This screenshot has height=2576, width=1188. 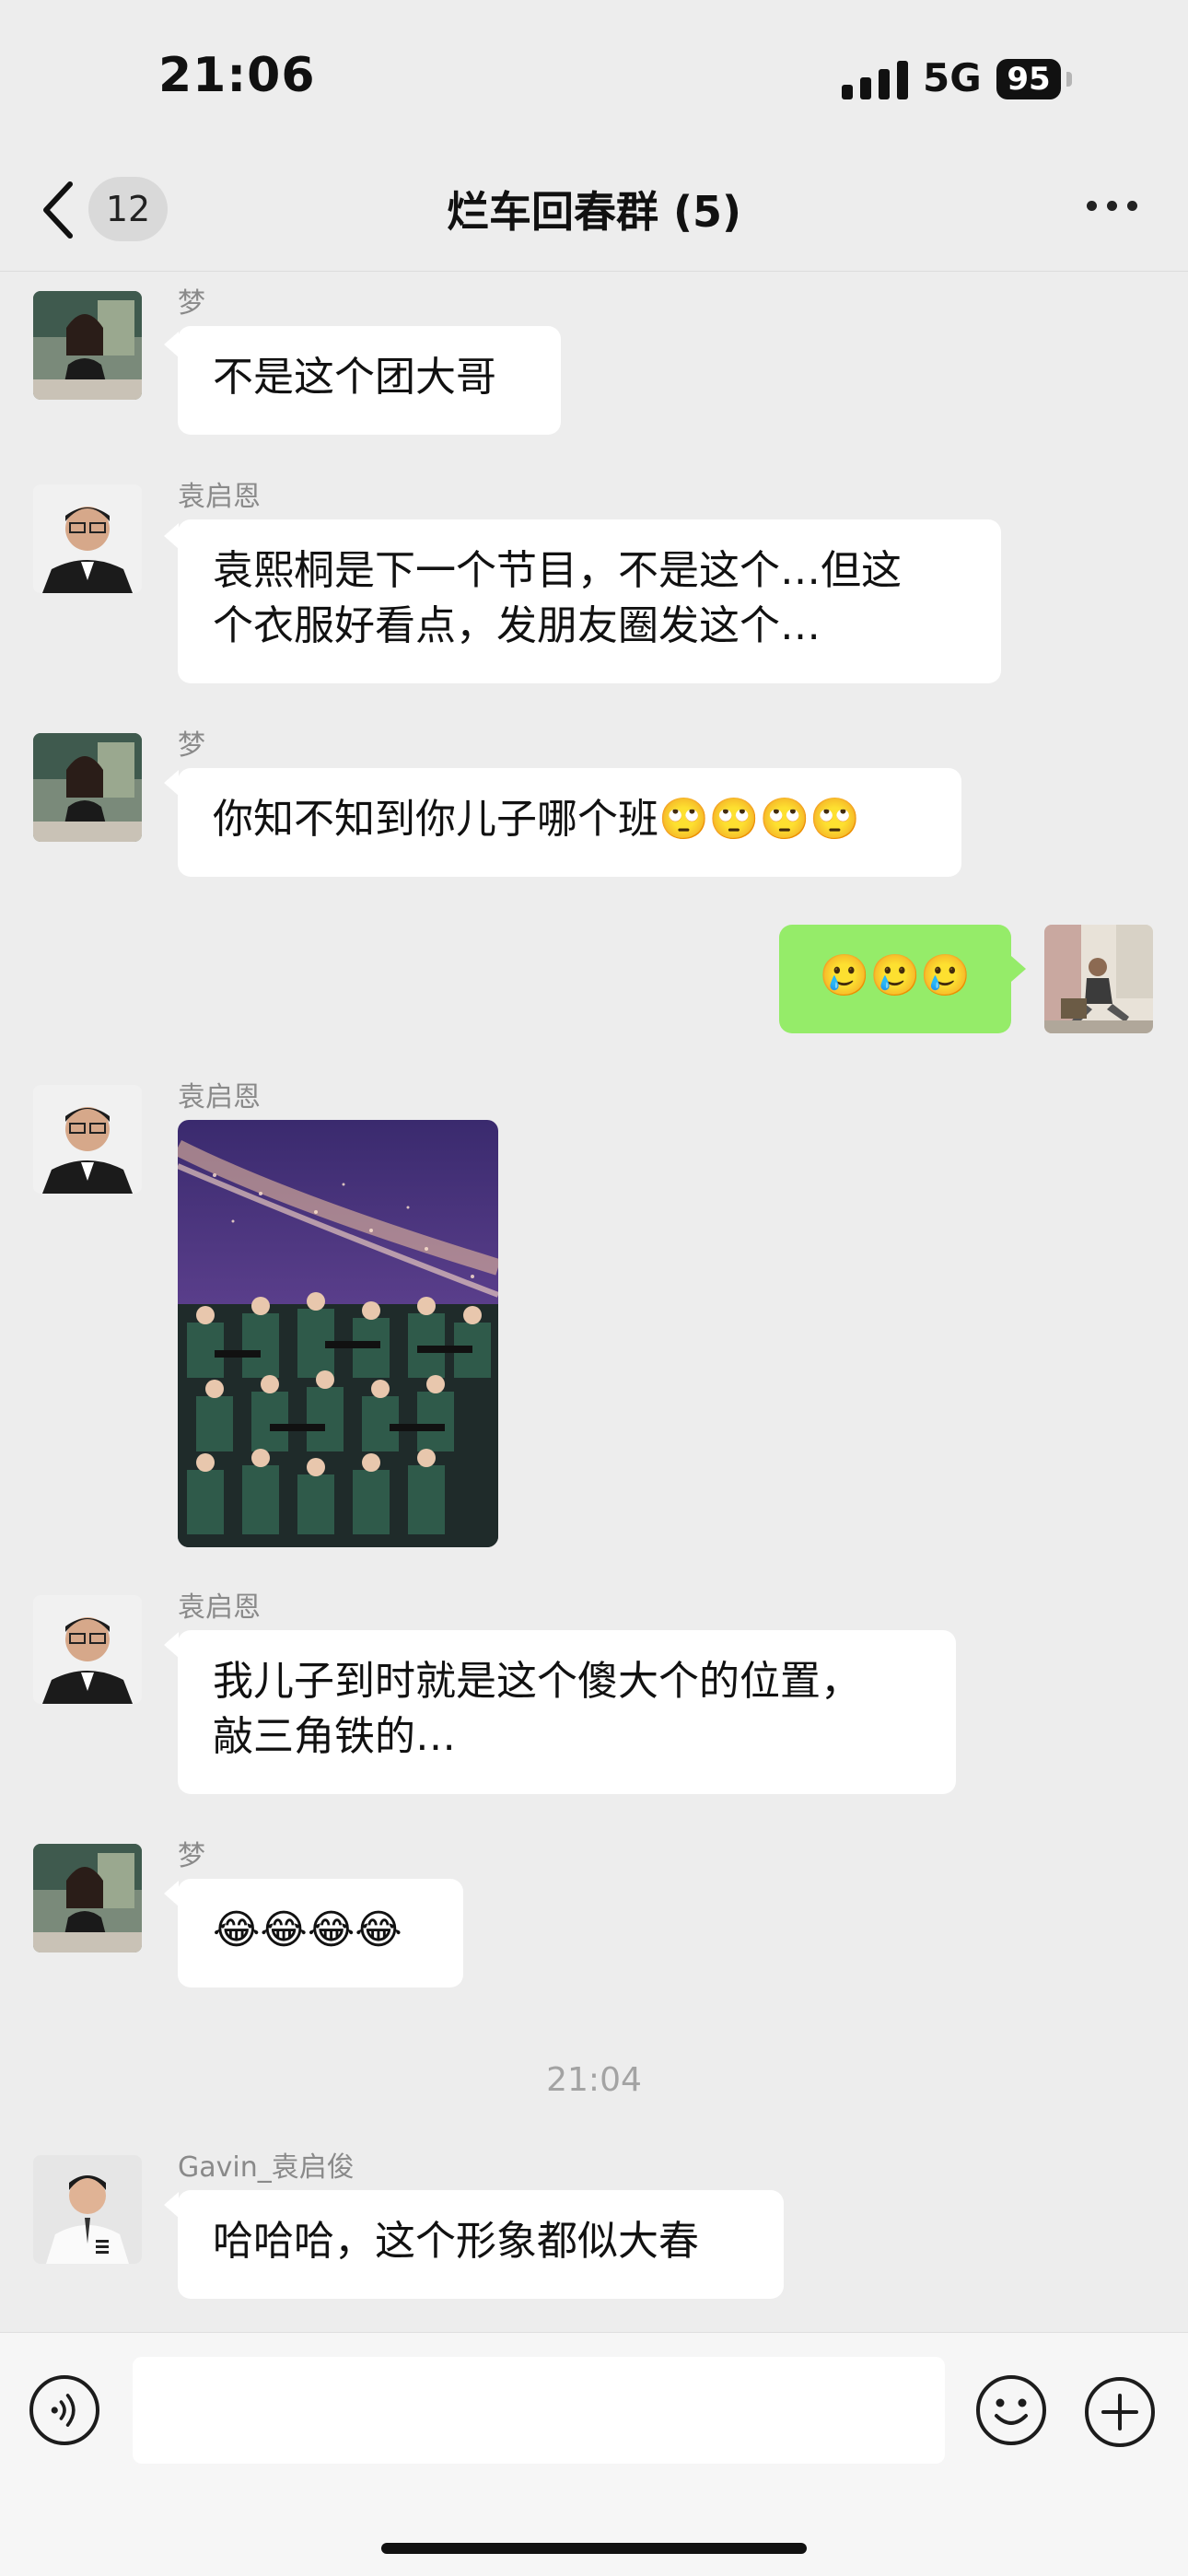 I want to click on concert-photo, so click(x=338, y=1333).